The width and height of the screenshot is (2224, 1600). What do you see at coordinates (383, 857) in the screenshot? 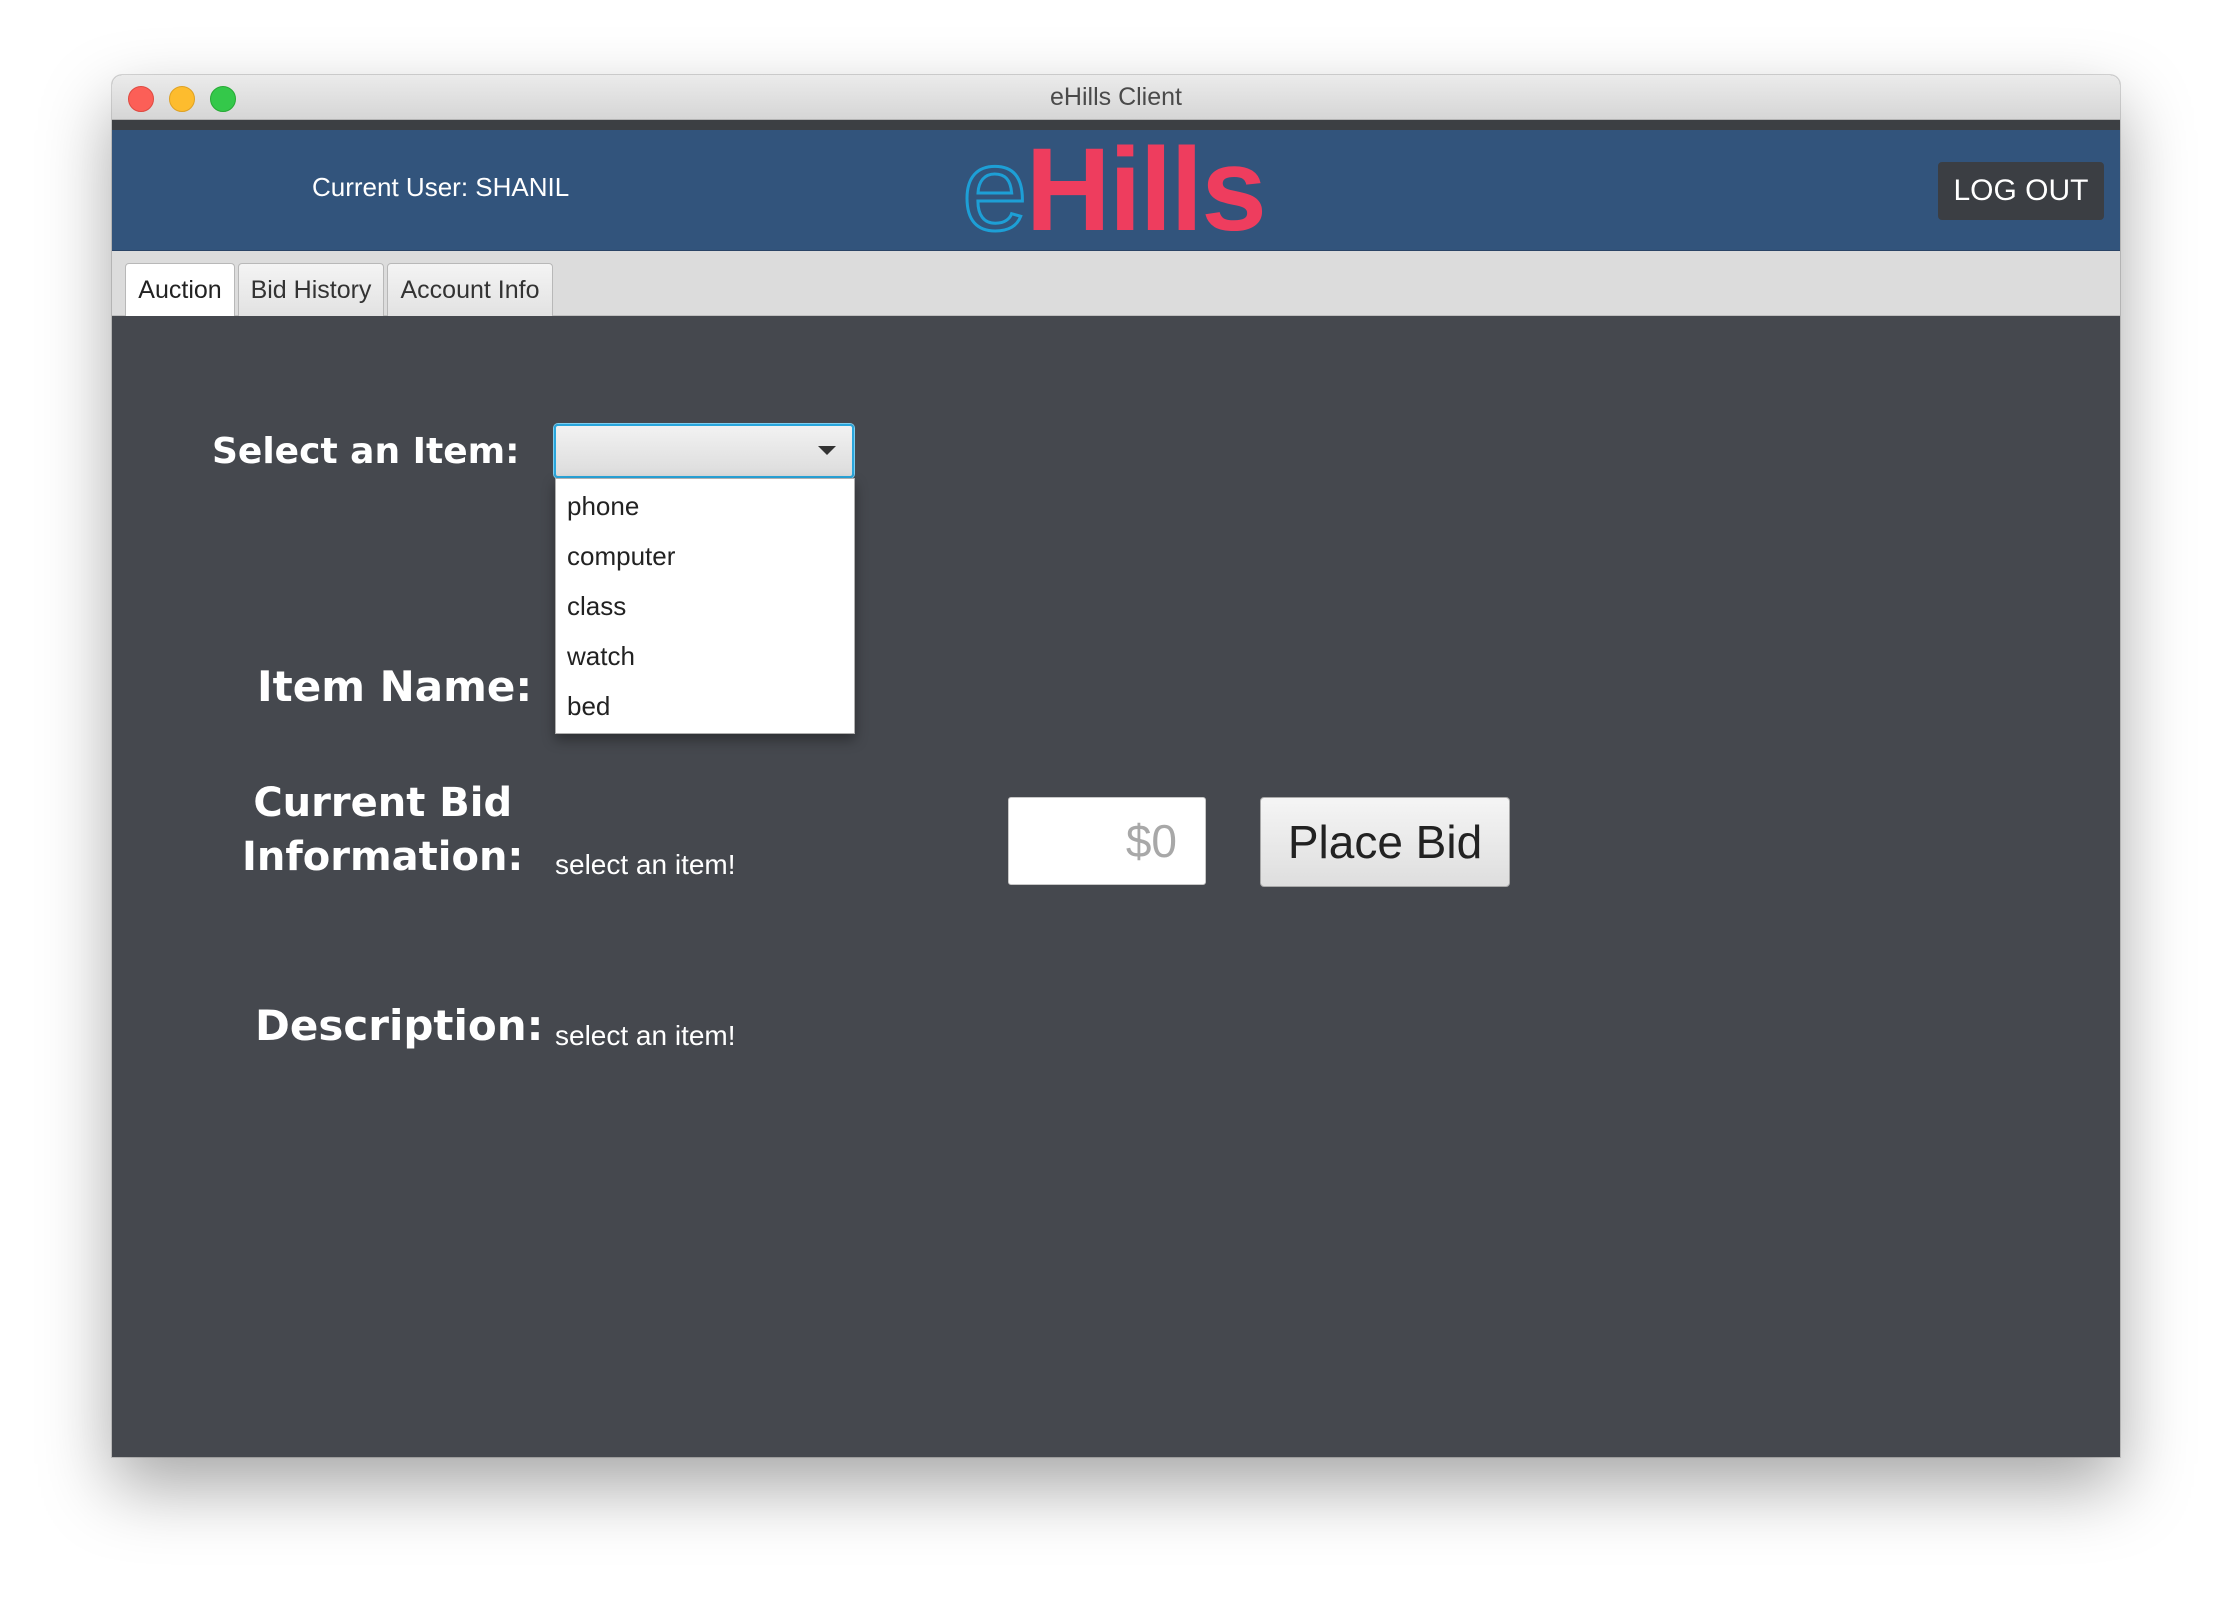
I see `current-bid-label-line2: Information:` at bounding box center [383, 857].